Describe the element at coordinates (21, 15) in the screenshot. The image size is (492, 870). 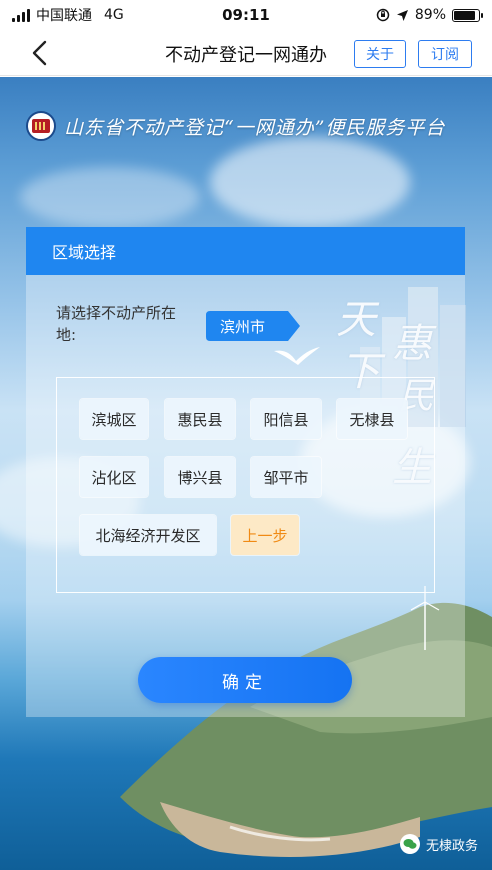
I see `signal-icon` at that location.